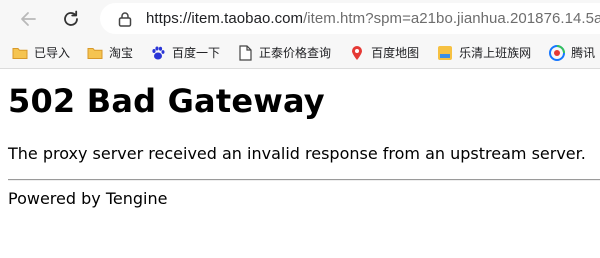  Describe the element at coordinates (304, 180) in the screenshot. I see `divider` at that location.